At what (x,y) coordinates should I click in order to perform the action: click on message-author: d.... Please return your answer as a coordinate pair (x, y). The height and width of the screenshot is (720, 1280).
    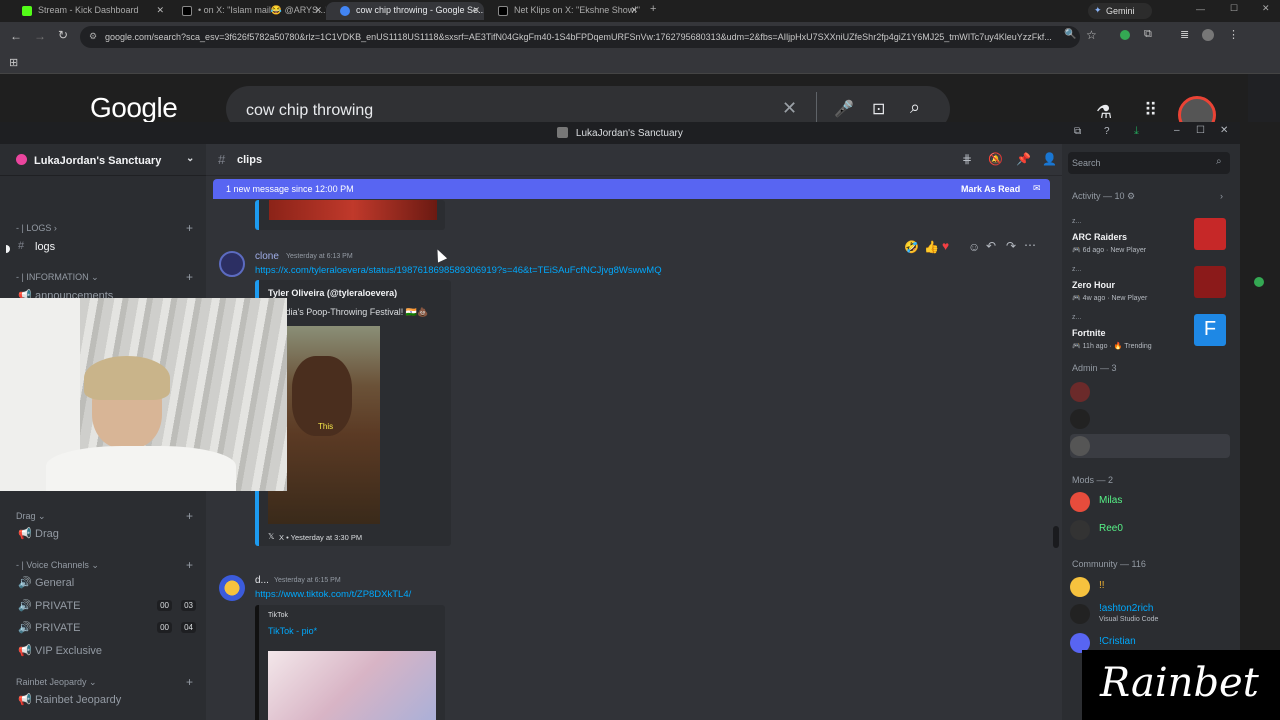
    Looking at the image, I should click on (262, 580).